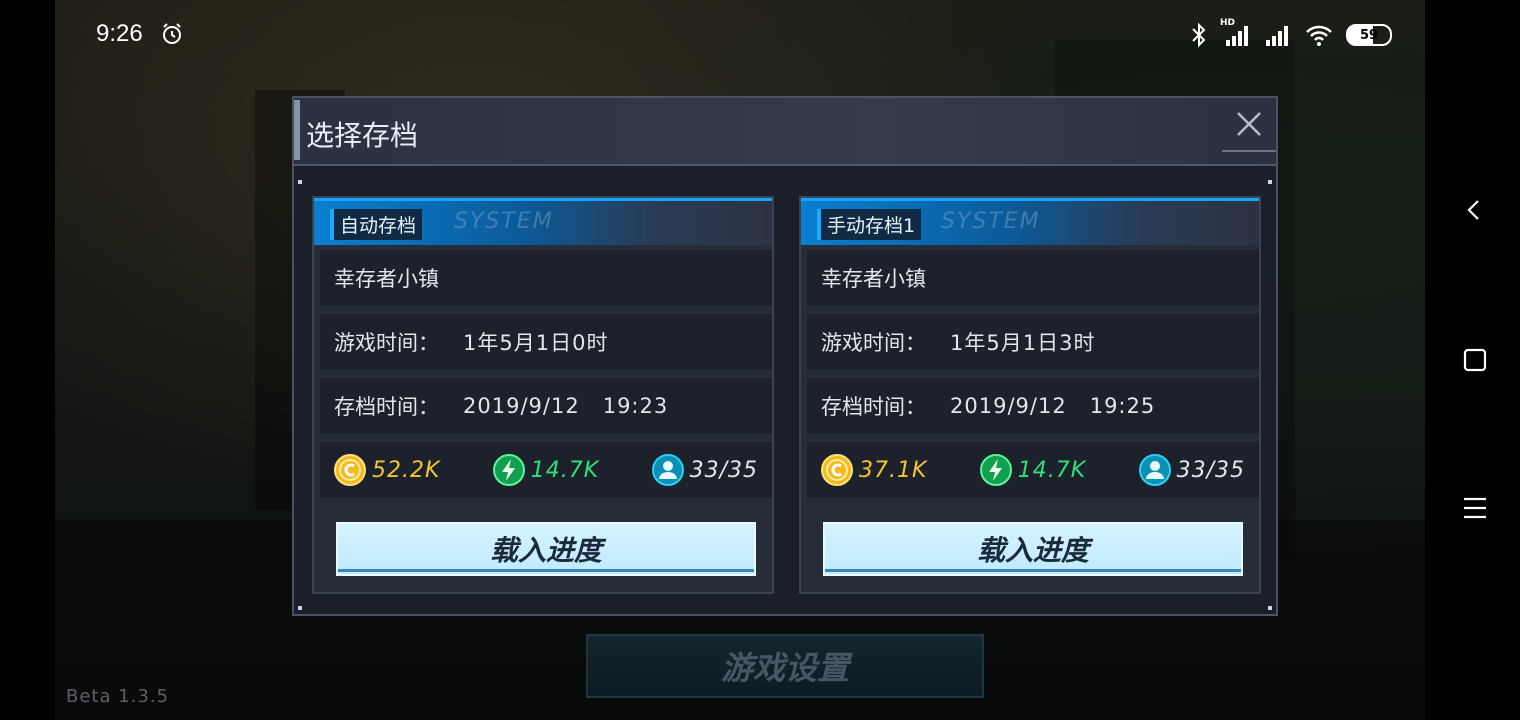  I want to click on dialog-header: 选择存档, so click(785, 132).